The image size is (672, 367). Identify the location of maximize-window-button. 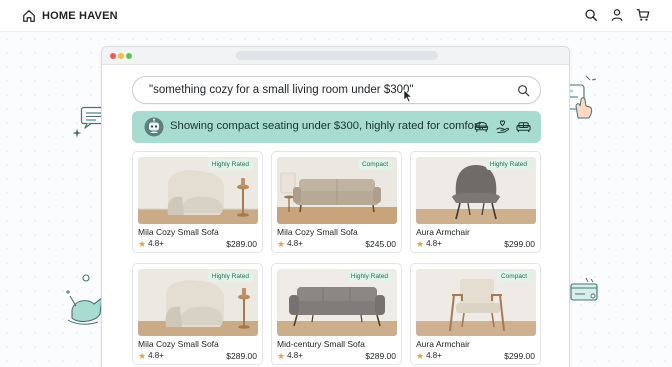
(129, 56).